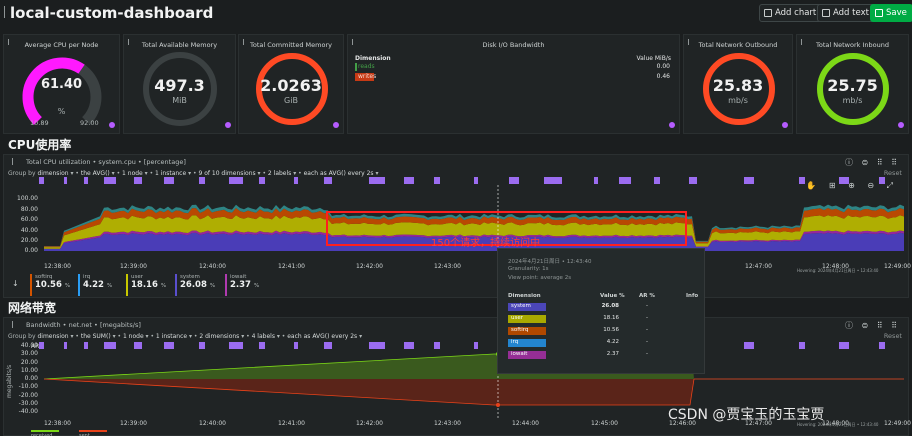  I want to click on annotation-text: 150个请求，持续访问中, so click(486, 243).